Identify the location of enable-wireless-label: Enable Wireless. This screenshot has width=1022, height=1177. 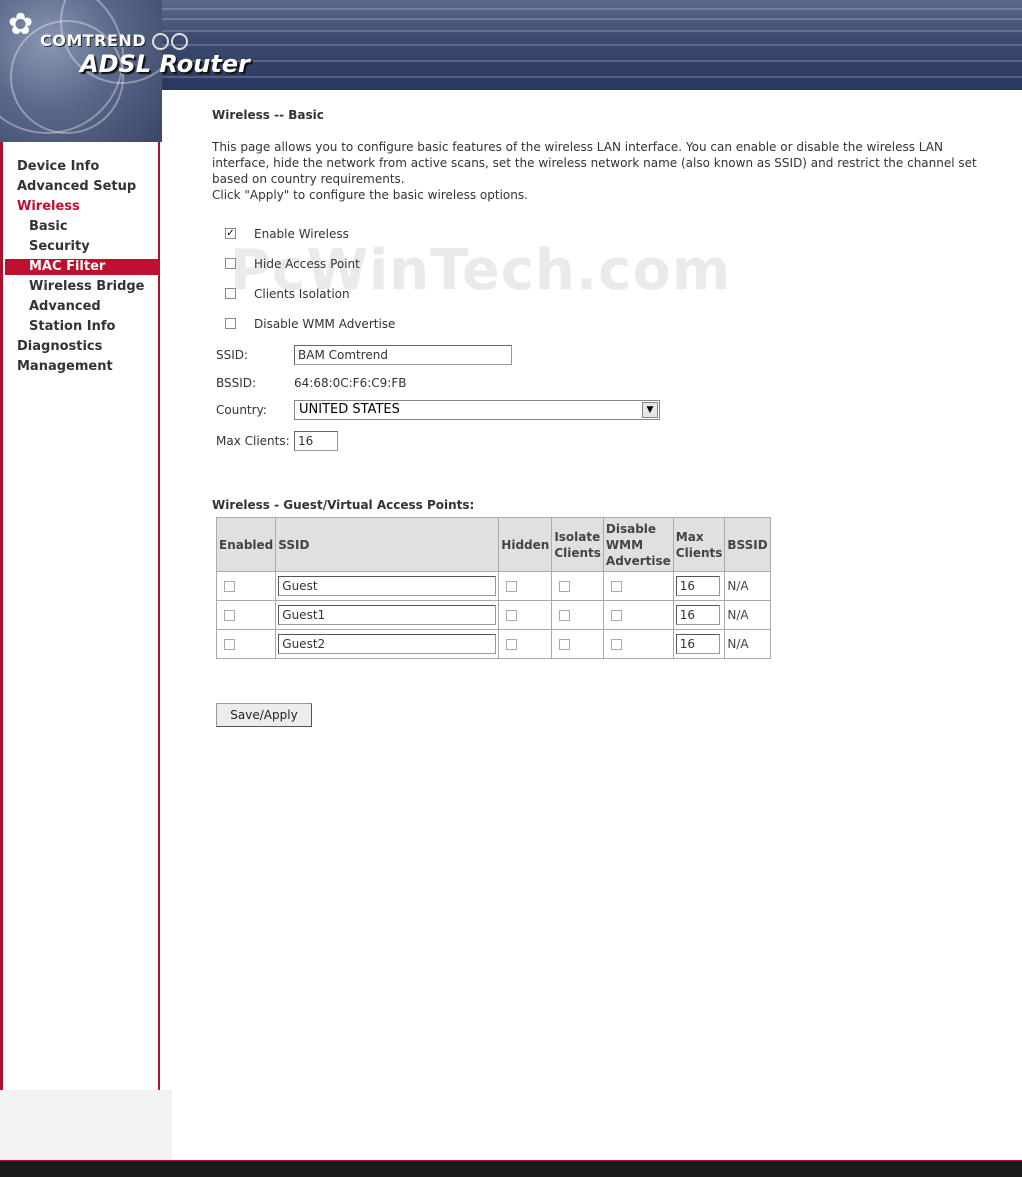
(301, 234).